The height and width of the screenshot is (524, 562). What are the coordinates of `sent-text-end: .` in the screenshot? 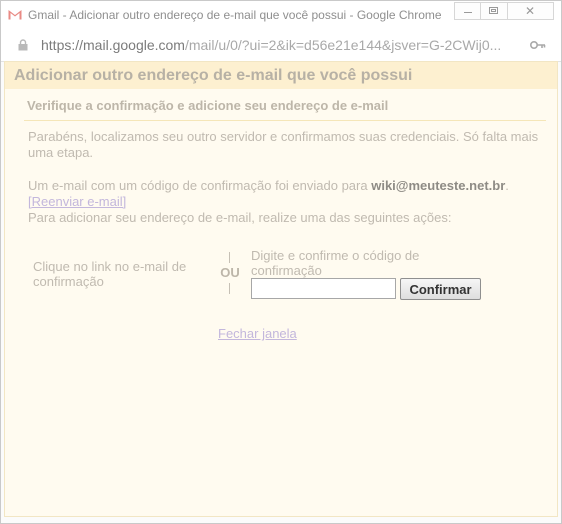 It's located at (507, 185).